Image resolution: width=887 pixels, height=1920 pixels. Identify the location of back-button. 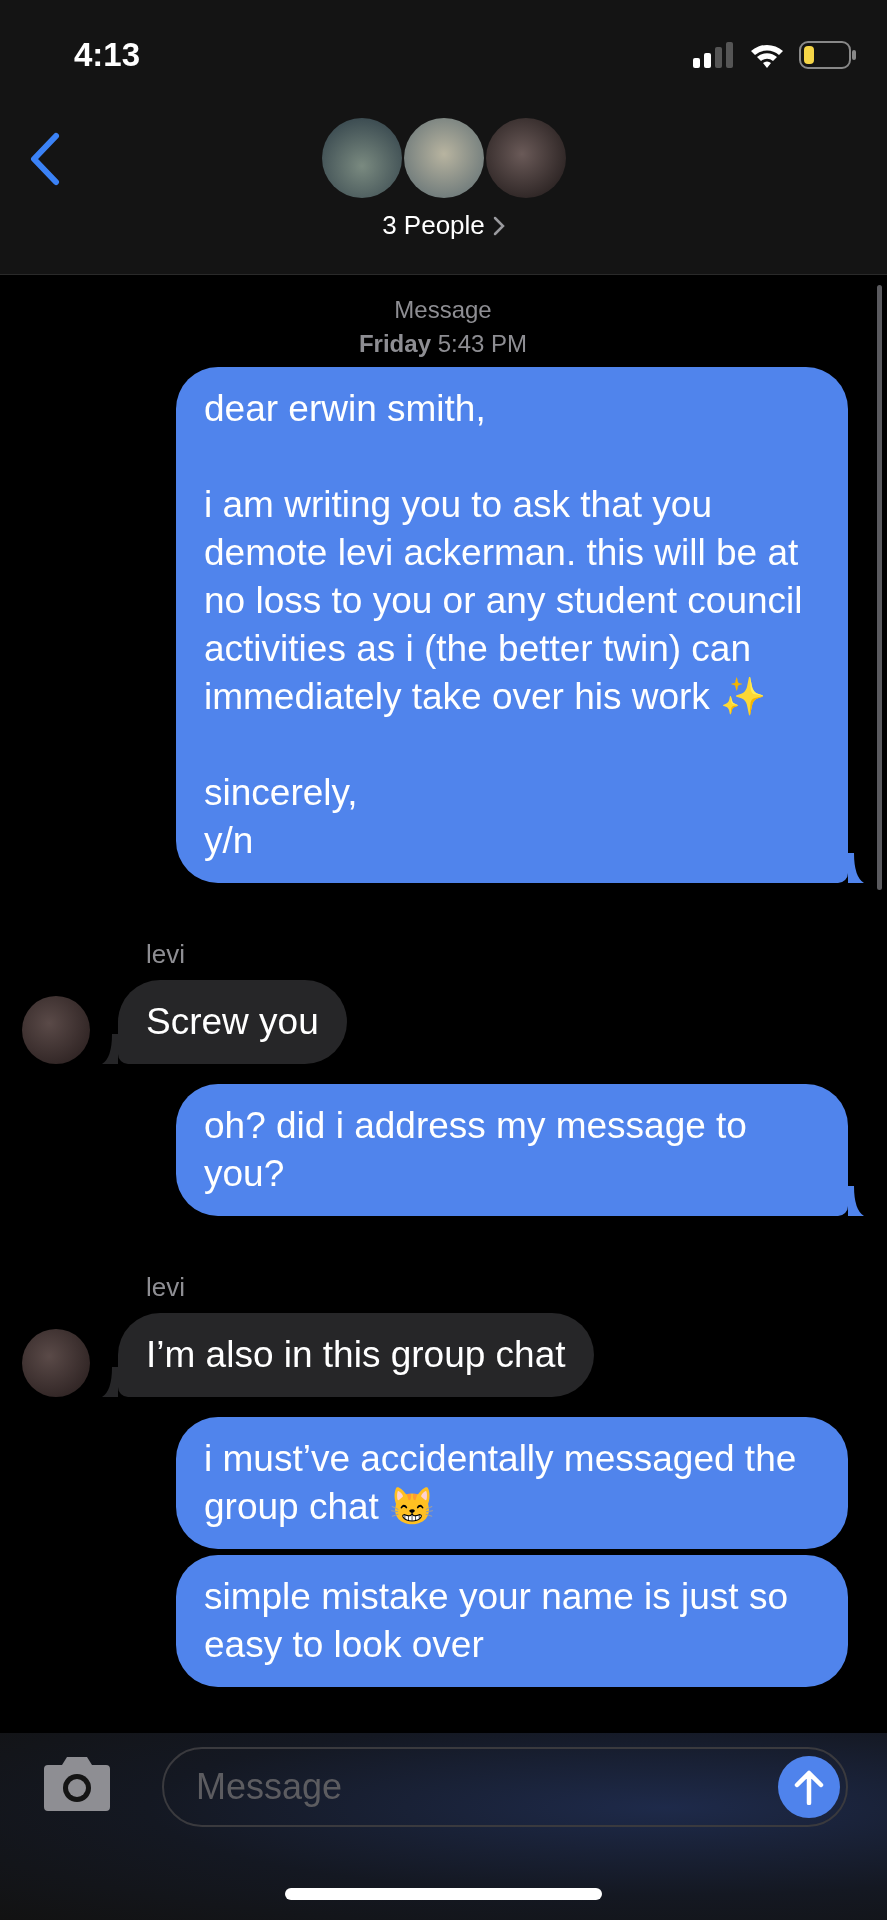
(45, 159).